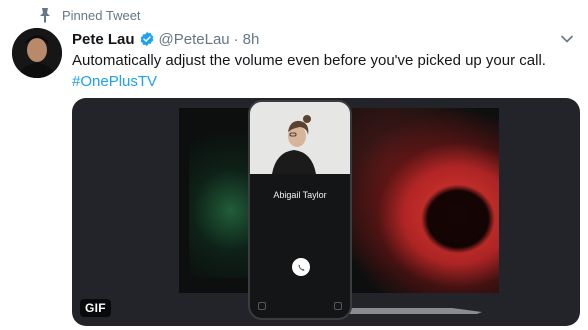 Image resolution: width=588 pixels, height=330 pixels. Describe the element at coordinates (114, 81) in the screenshot. I see `hashtag-link: #OnePlusTV` at that location.